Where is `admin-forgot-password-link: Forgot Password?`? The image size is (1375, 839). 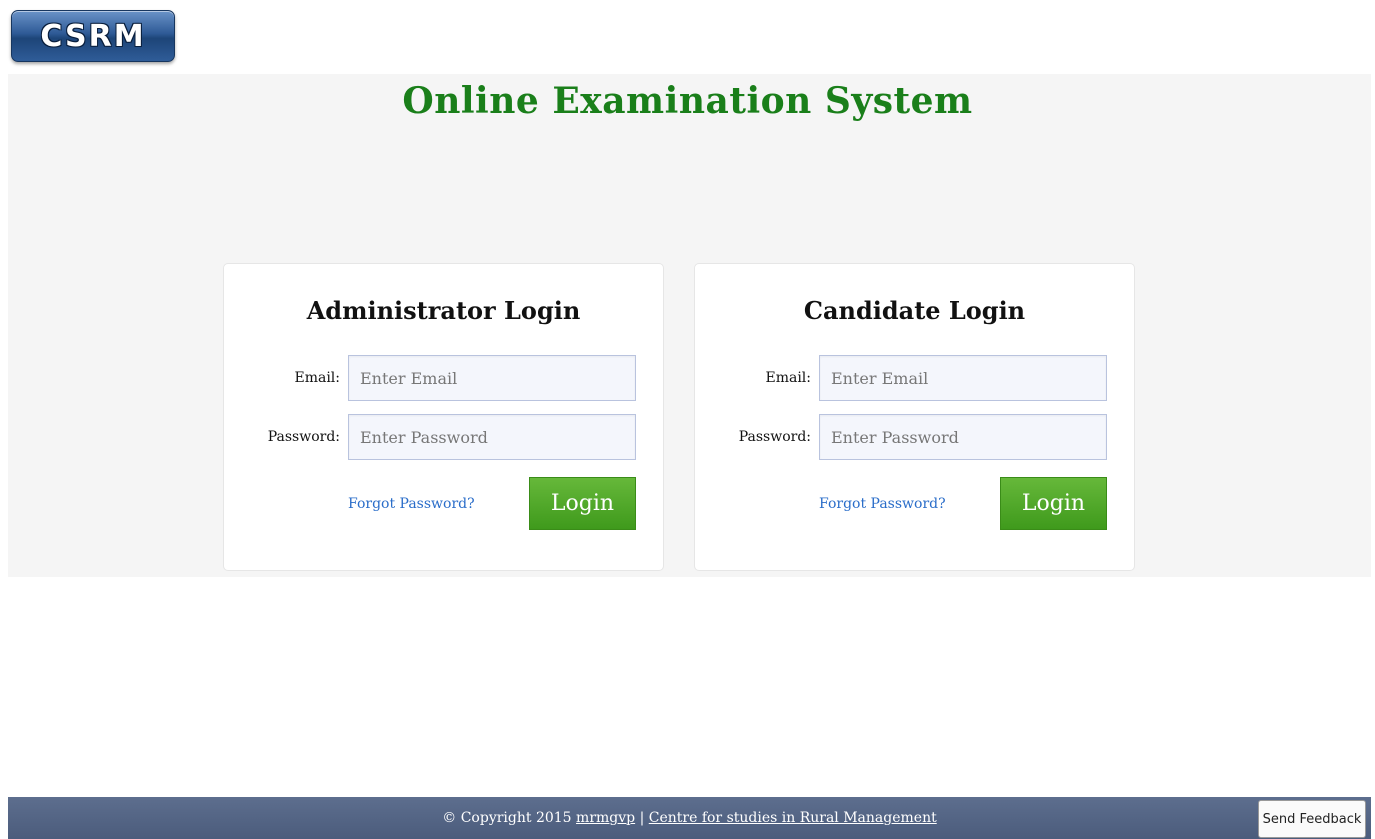 admin-forgot-password-link: Forgot Password? is located at coordinates (428, 504).